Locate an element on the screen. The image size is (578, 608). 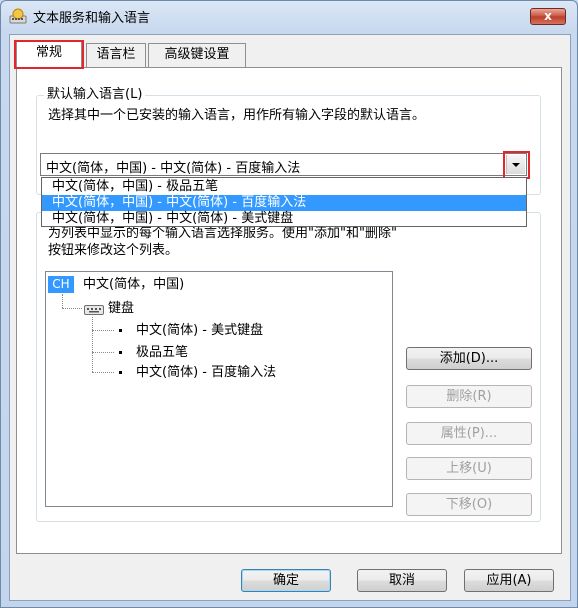
keyboard-globe-icon is located at coordinates (18, 16).